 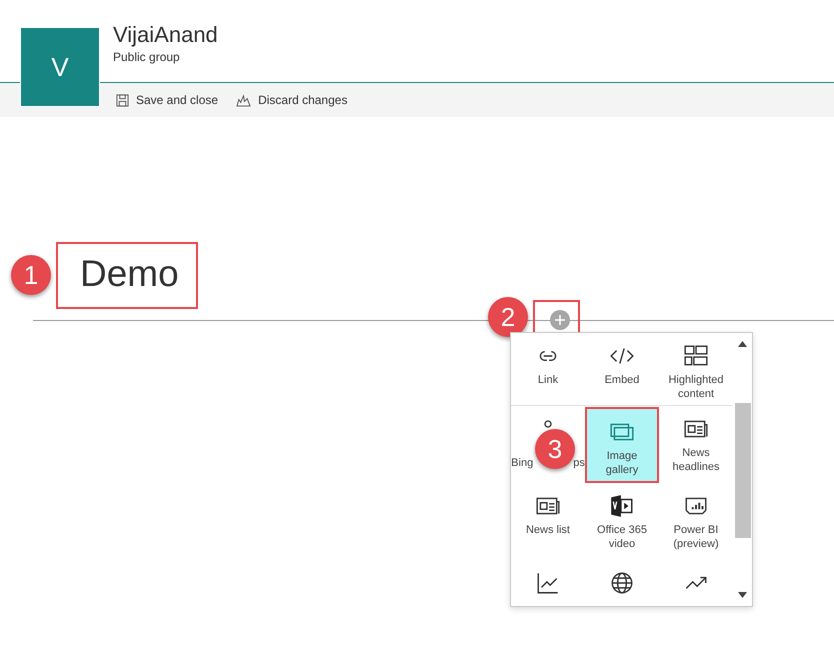 I want to click on tile-label: News list, so click(x=547, y=530).